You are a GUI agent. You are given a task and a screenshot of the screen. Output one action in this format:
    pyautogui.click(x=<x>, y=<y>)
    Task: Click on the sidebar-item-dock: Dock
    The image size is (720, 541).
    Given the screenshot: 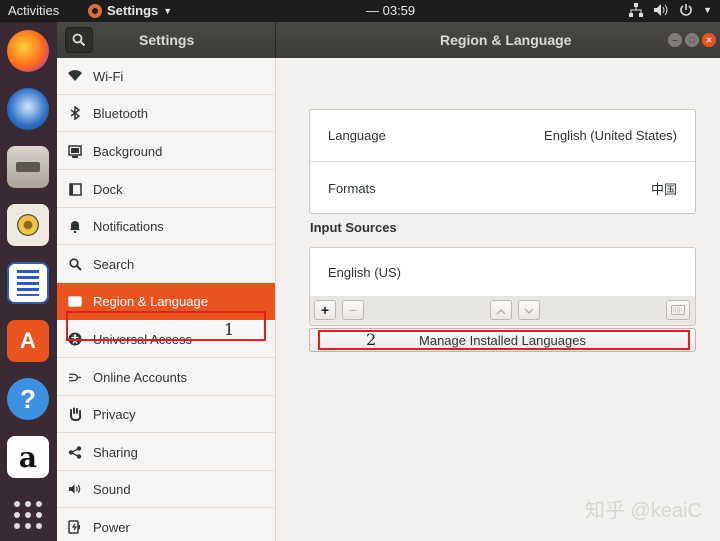 What is the action you would take?
    pyautogui.click(x=166, y=189)
    